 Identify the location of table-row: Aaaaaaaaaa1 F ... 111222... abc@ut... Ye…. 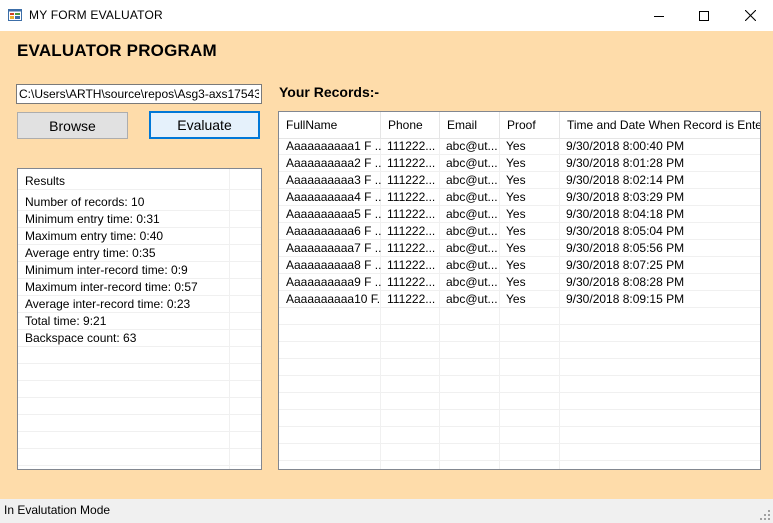
(519, 146).